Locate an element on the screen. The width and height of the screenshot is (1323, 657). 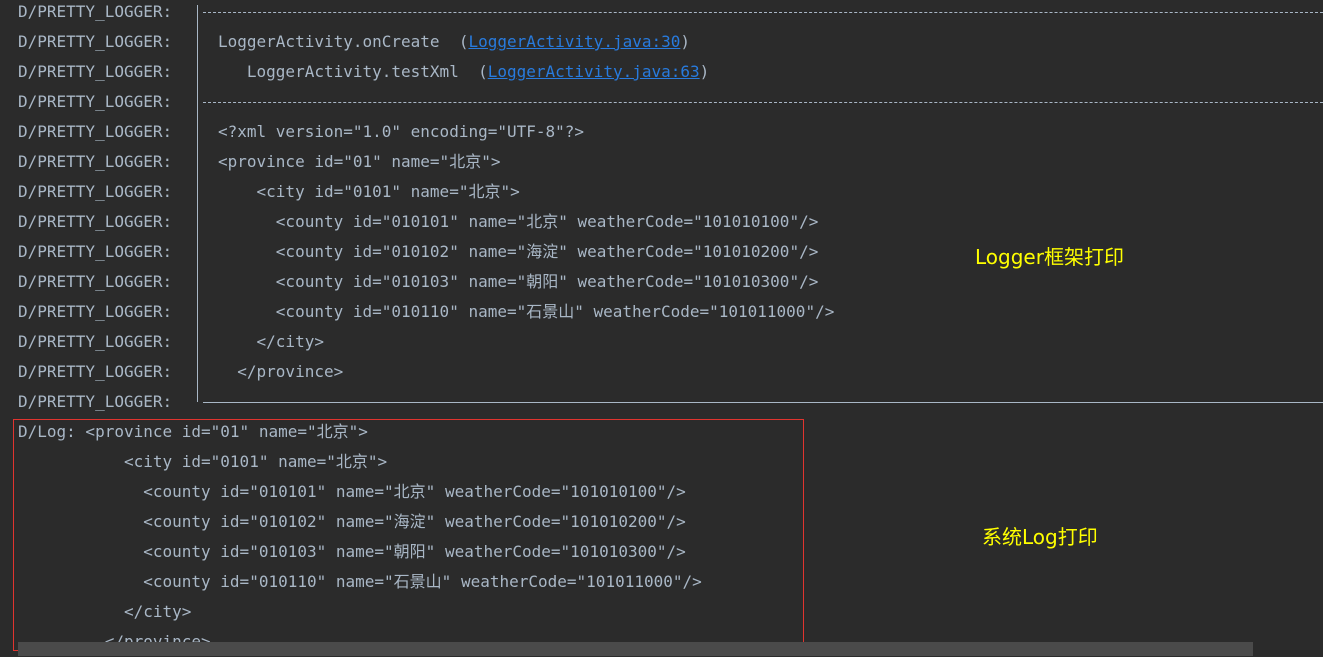
logger-annotation: Logger框架打印 is located at coordinates (1049, 257).